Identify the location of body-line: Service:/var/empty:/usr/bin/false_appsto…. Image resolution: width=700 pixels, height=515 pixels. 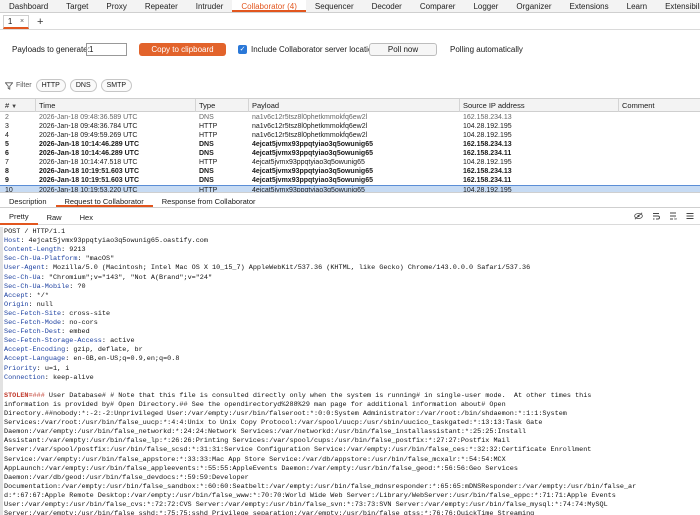
(351, 460).